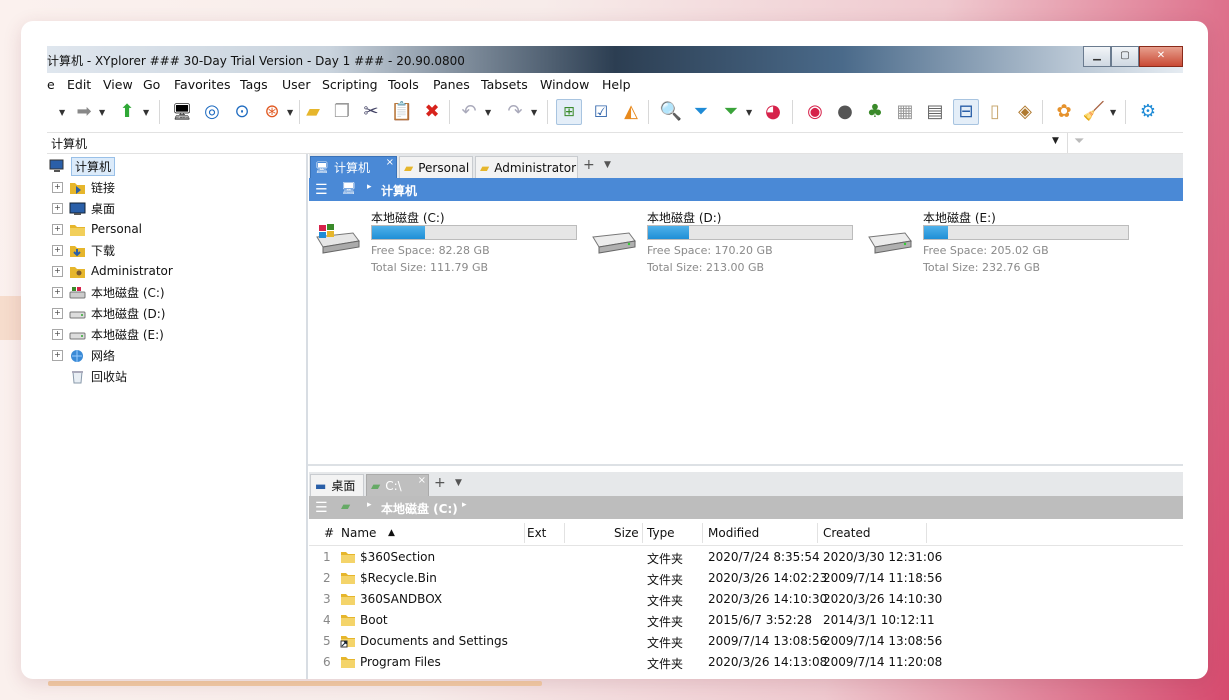 This screenshot has height=700, width=1229. What do you see at coordinates (1055, 141) in the screenshot?
I see `address-dropdown-icon: ▼` at bounding box center [1055, 141].